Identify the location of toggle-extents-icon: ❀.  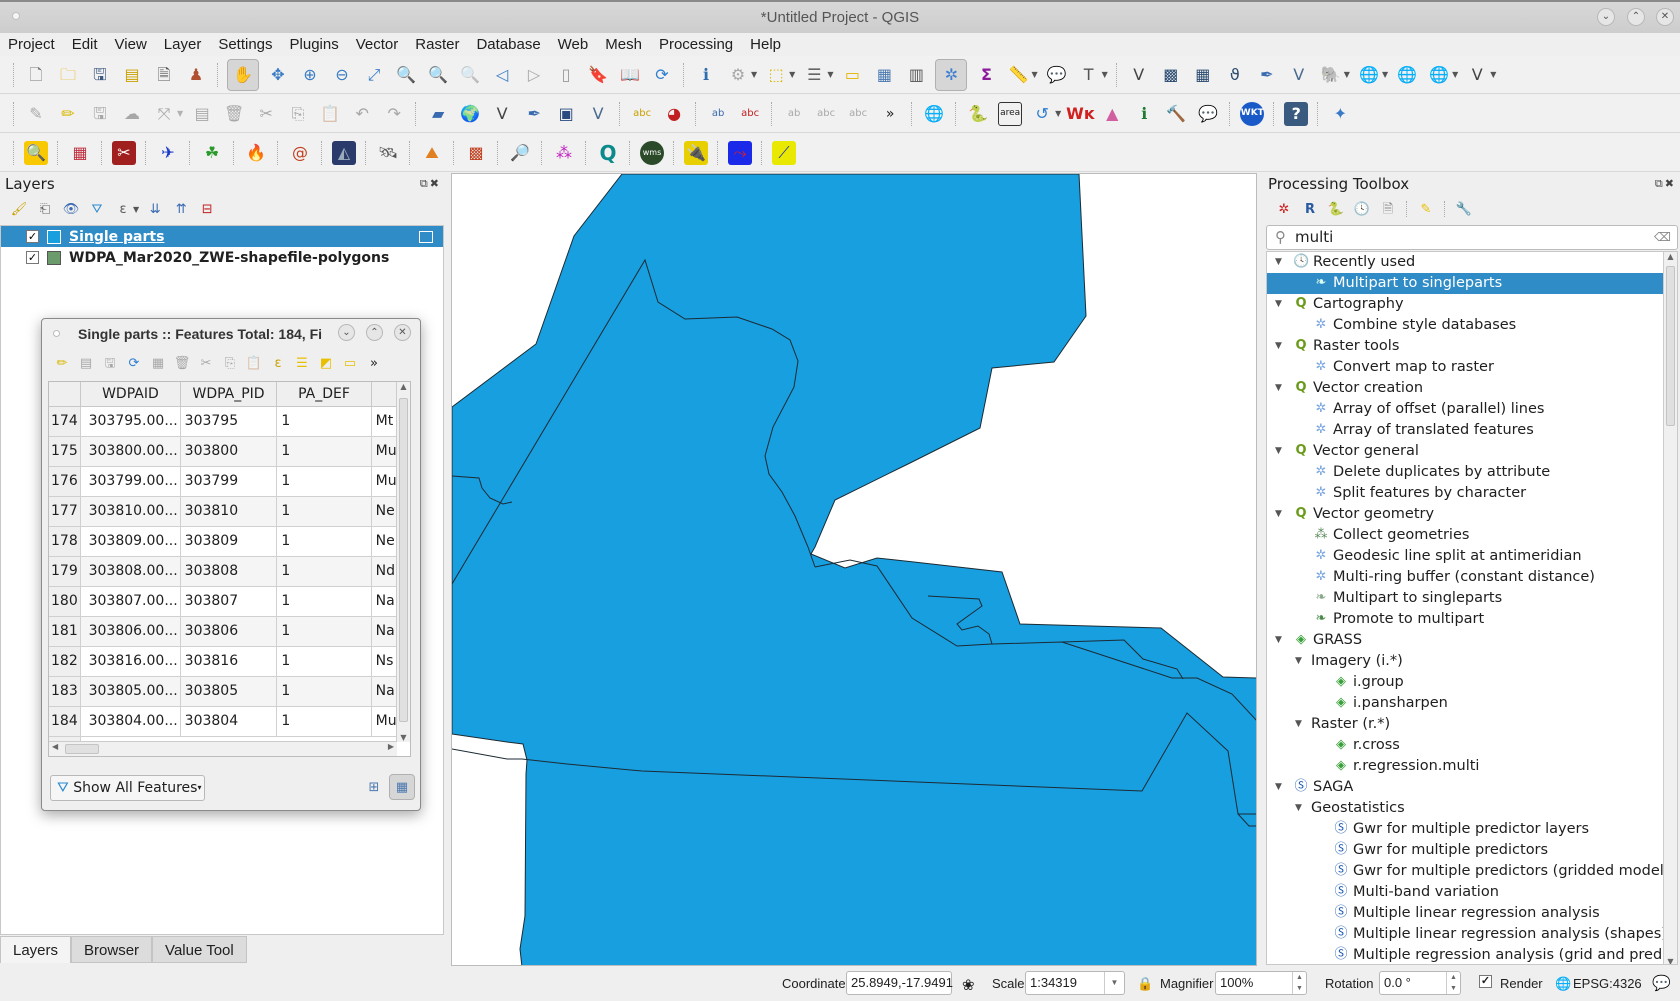
(968, 985).